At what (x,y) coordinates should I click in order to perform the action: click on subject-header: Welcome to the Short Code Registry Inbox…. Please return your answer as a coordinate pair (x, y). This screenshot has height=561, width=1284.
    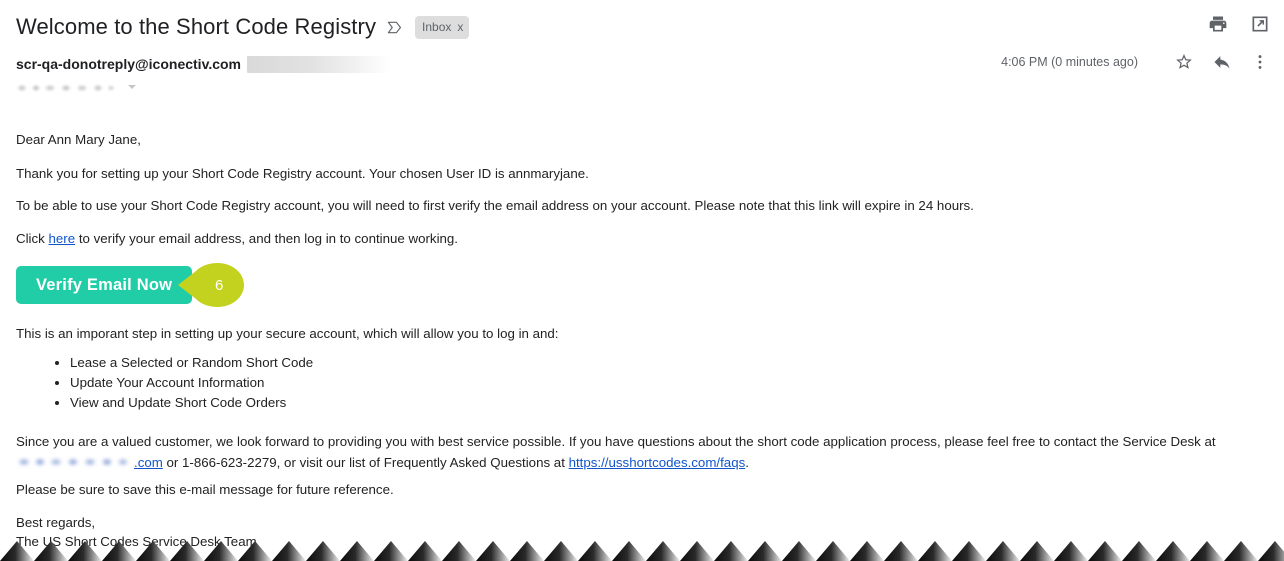
    Looking at the image, I should click on (642, 20).